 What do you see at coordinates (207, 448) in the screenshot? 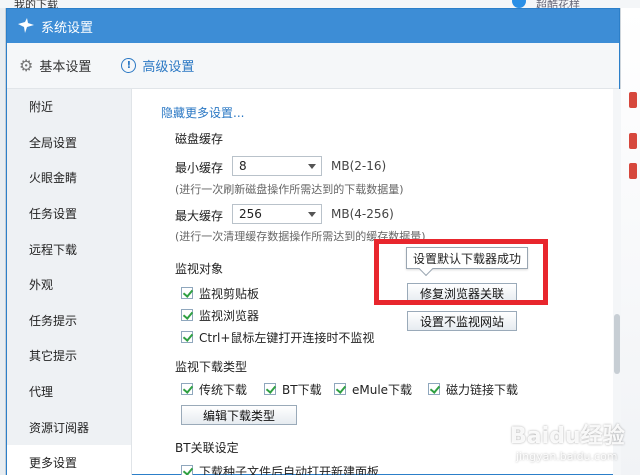
I see `bt-association-heading: BT关联设定` at bounding box center [207, 448].